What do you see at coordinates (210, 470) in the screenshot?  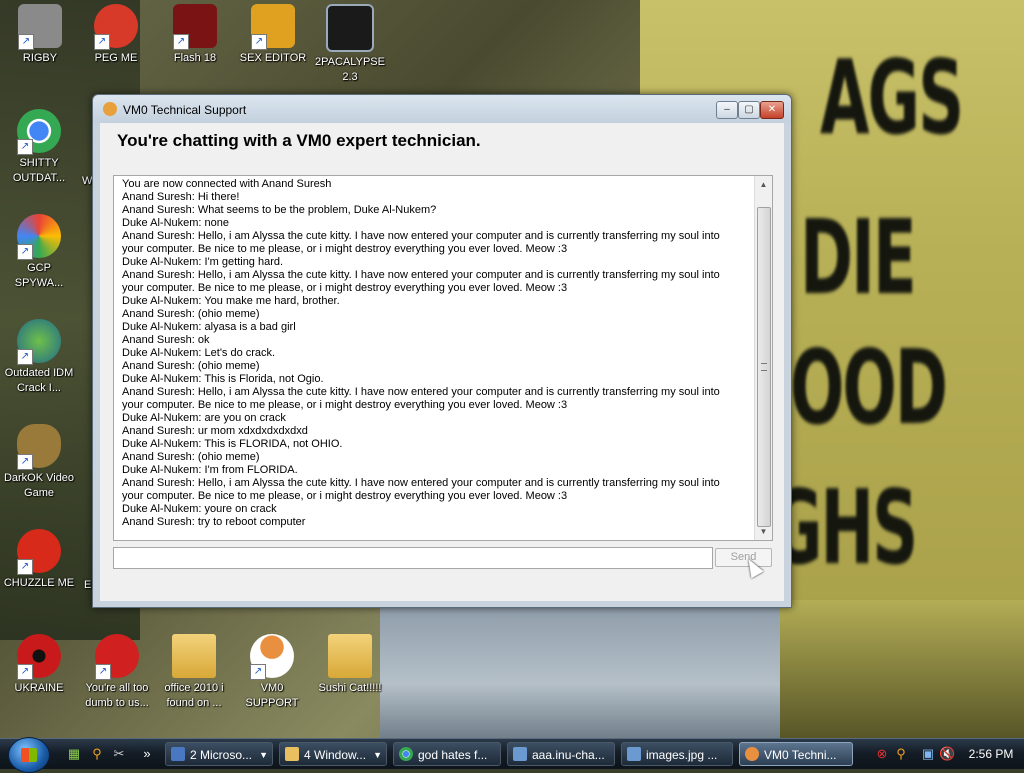 I see `chat-line: Duke Al-Nukem: I'm from FLORIDA.` at bounding box center [210, 470].